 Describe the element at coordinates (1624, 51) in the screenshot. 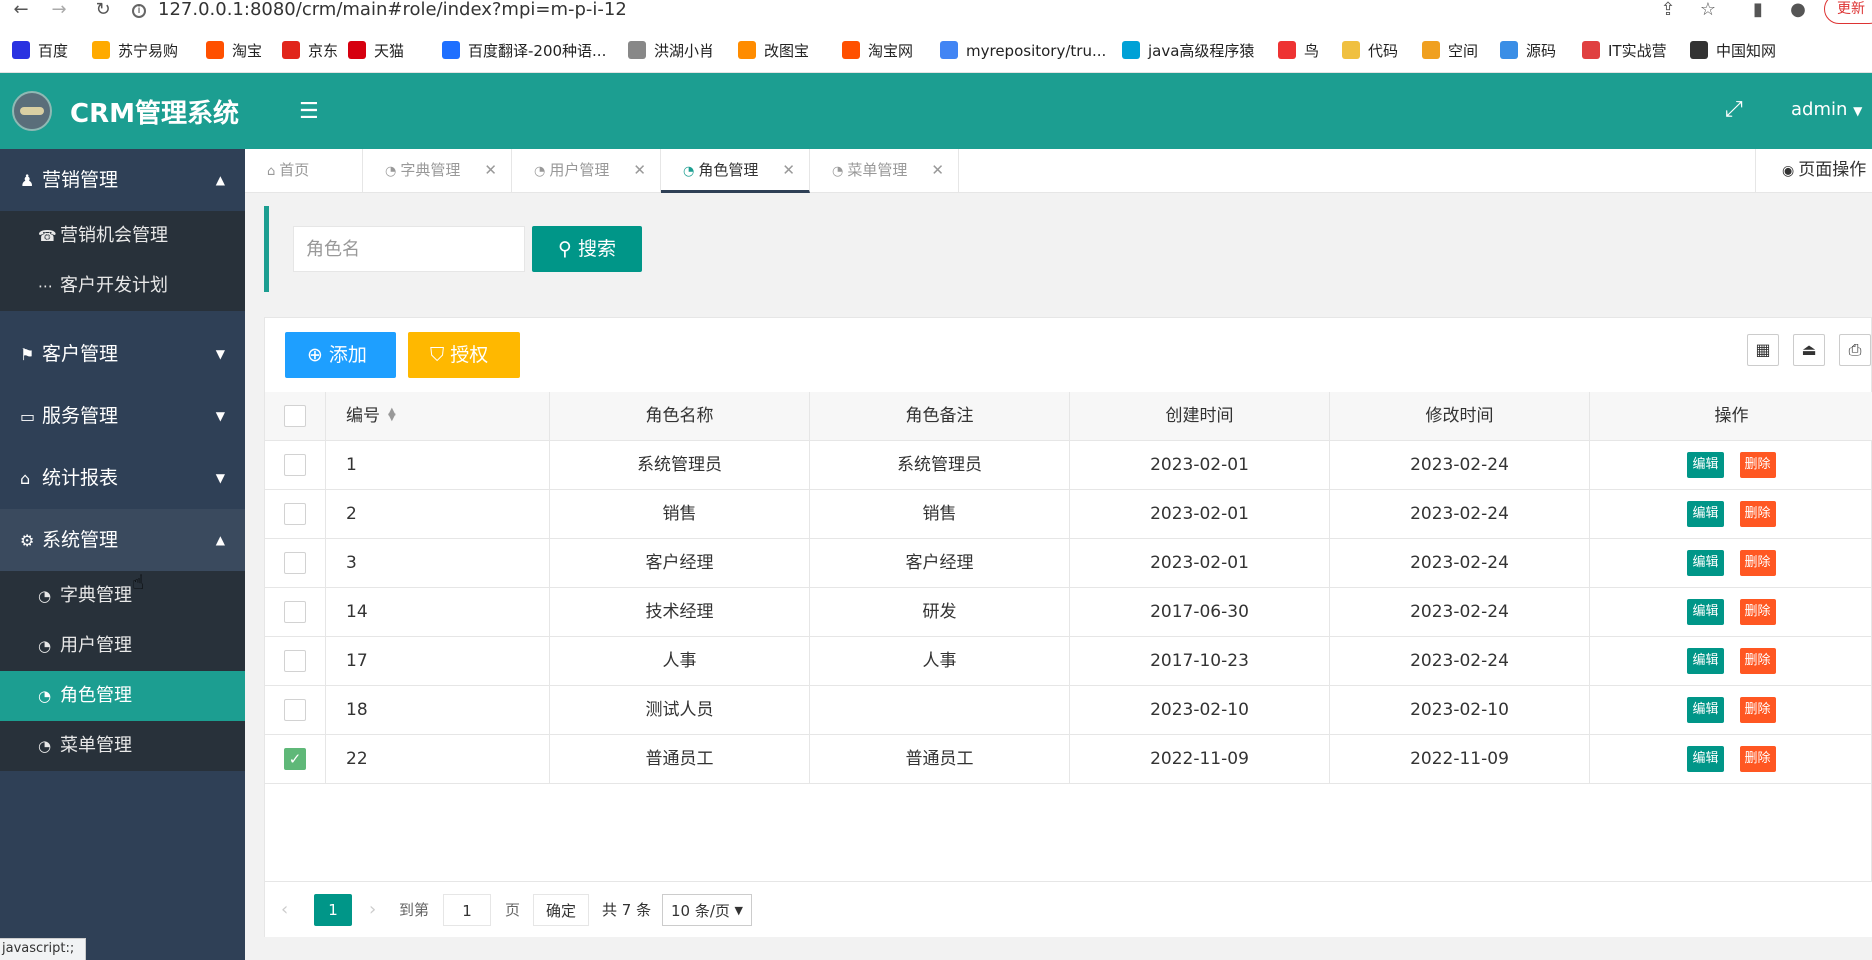

I see `bookmark-item: IT实战营` at that location.